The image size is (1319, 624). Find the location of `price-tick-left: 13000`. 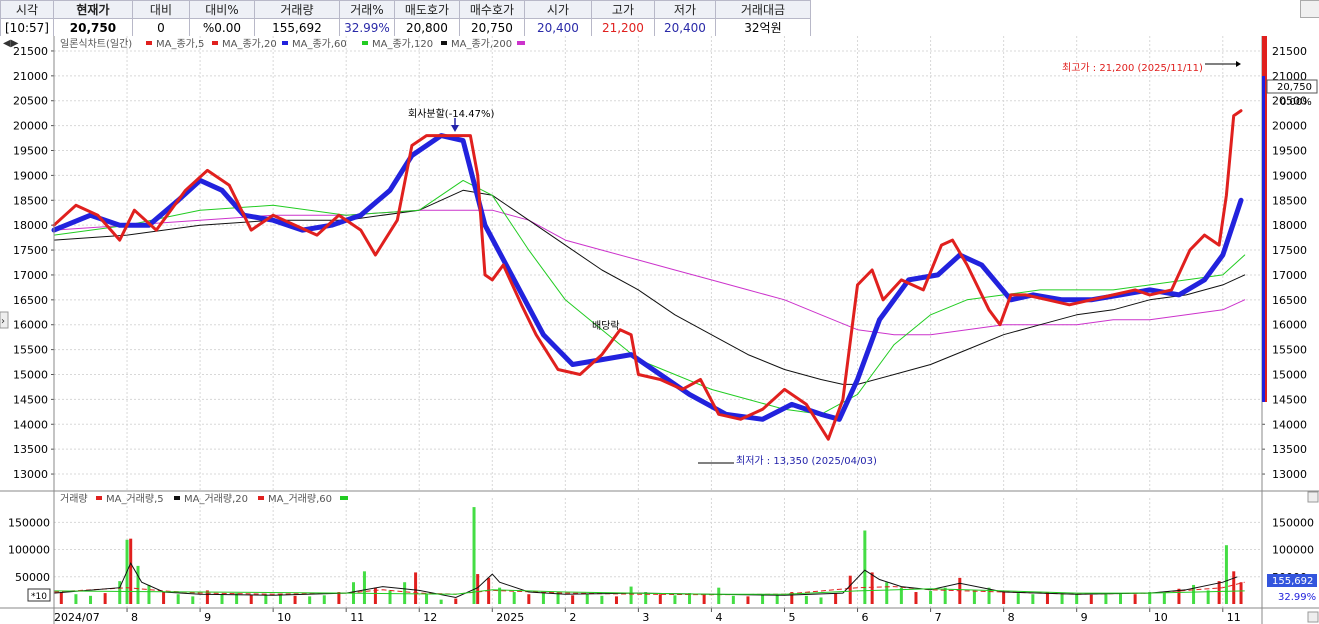

price-tick-left: 13000 is located at coordinates (30, 474).